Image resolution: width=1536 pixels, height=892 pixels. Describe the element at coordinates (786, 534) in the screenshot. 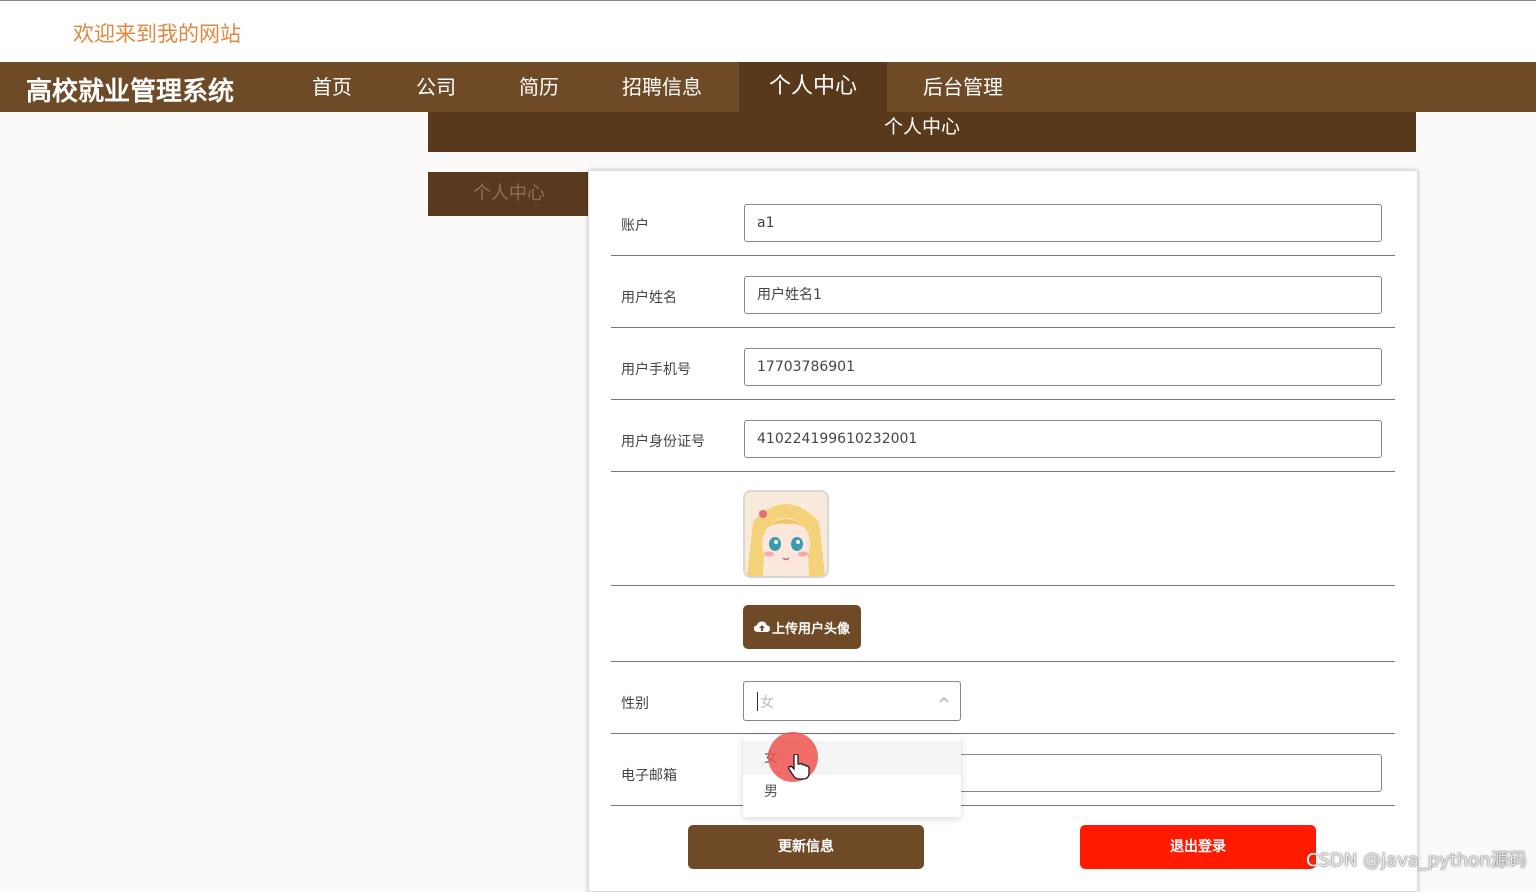

I see `user-avatar` at that location.